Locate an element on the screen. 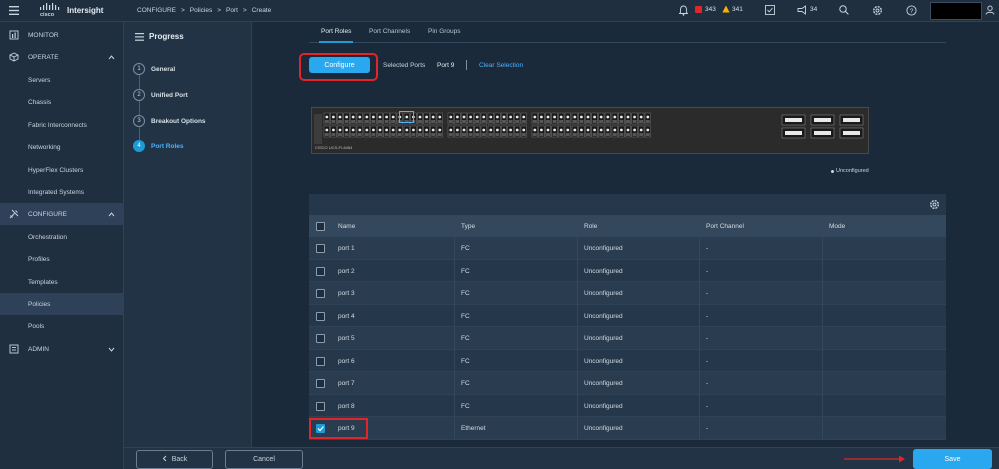 This screenshot has height=469, width=999. switch-model-label: CISCO UCS-FI-6454 is located at coordinates (334, 147).